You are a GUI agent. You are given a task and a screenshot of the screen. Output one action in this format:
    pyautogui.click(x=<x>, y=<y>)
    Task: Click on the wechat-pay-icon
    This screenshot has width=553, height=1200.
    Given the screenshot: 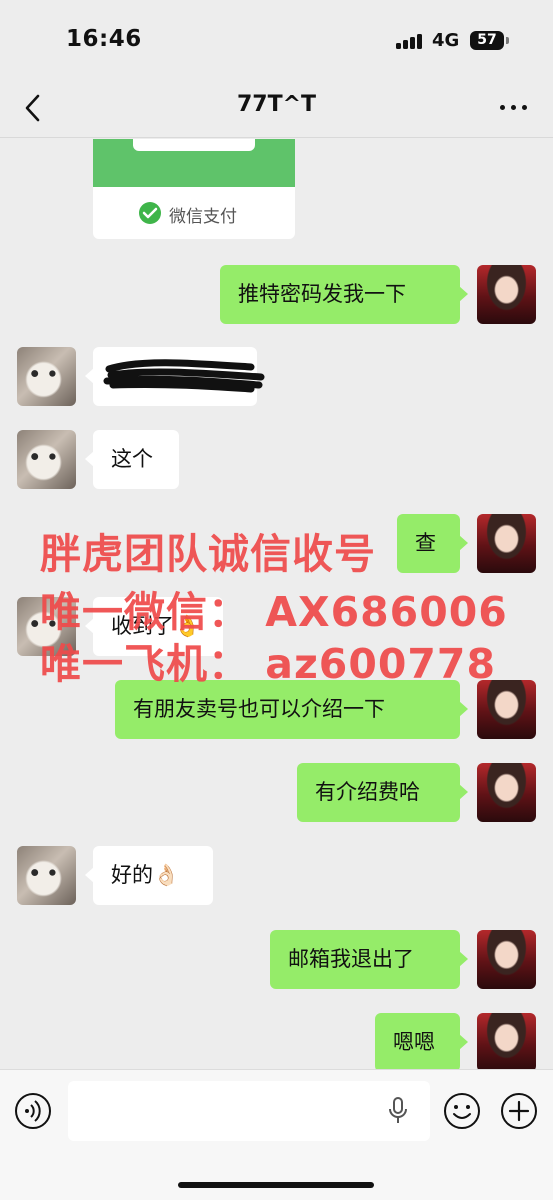 What is the action you would take?
    pyautogui.click(x=150, y=213)
    